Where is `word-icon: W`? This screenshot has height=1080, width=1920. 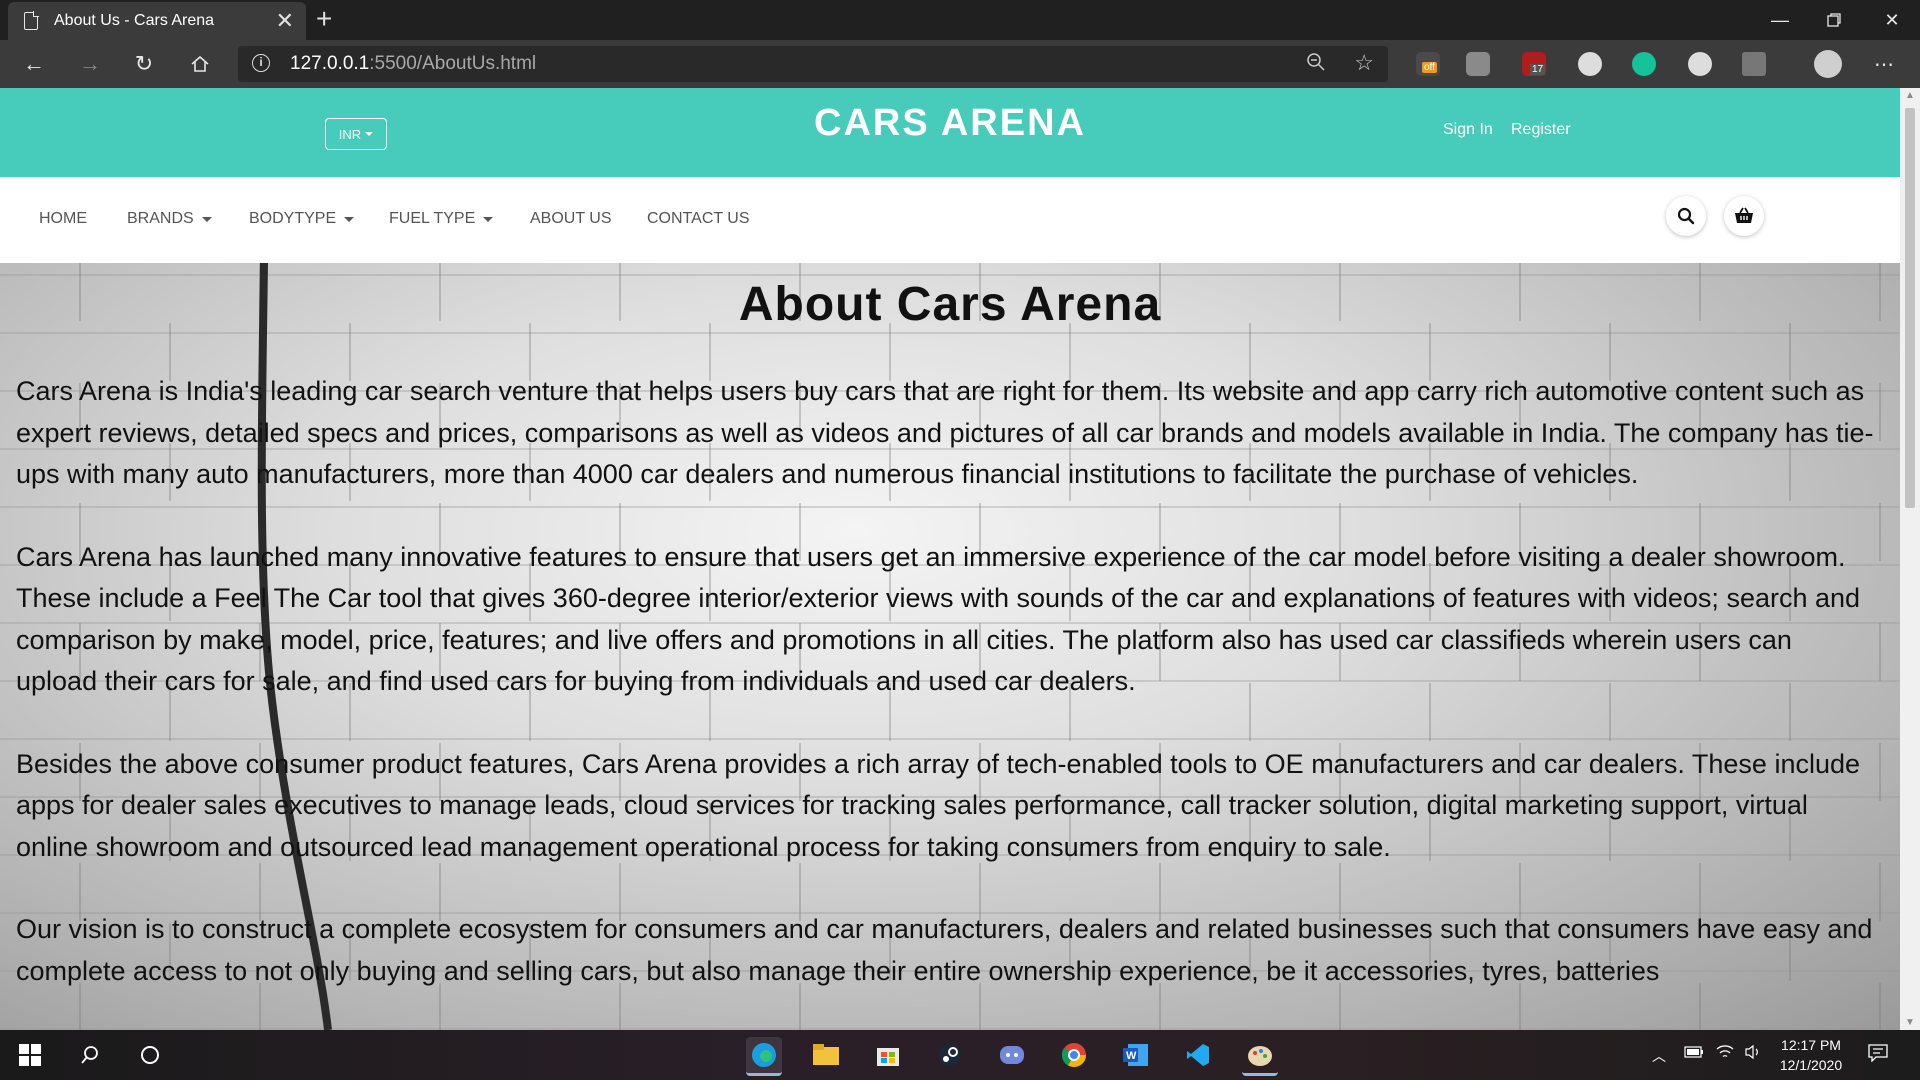
word-icon: W is located at coordinates (1136, 1055).